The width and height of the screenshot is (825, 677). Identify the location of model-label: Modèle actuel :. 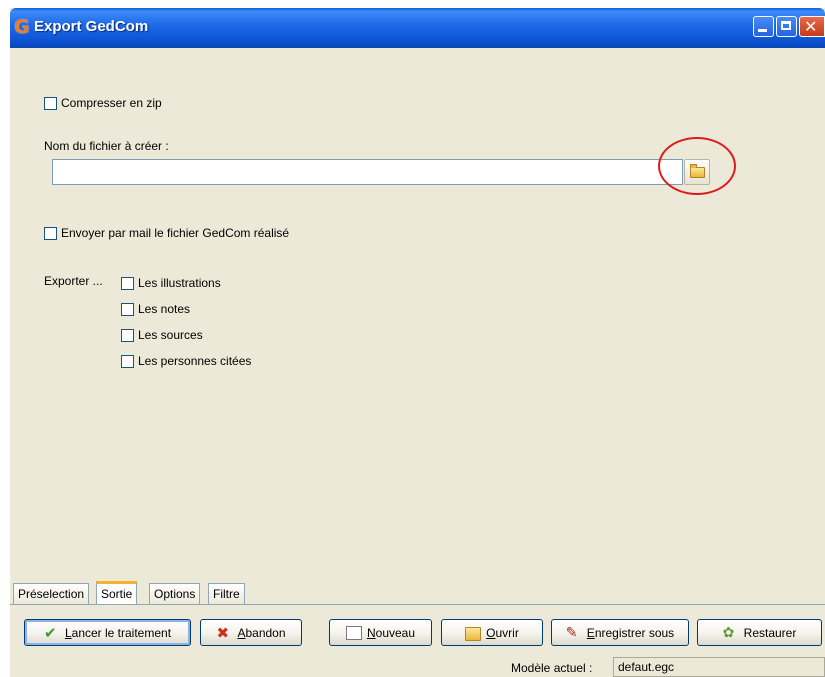
(552, 668).